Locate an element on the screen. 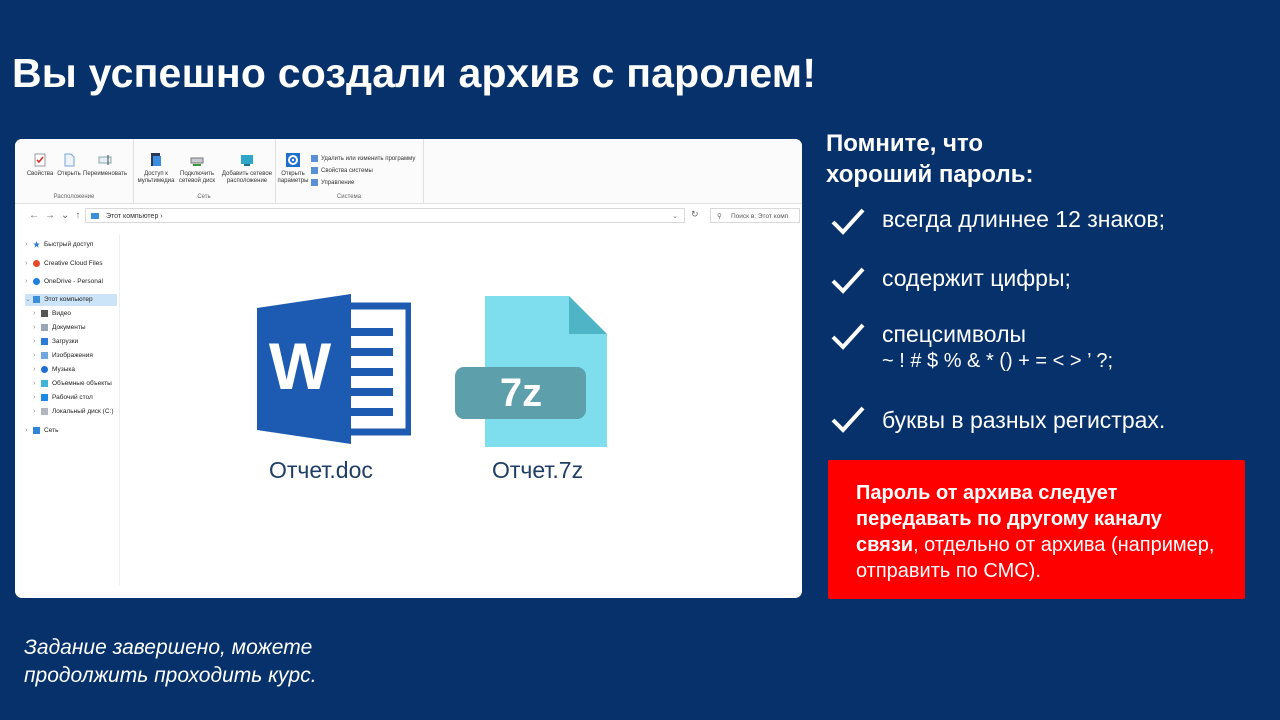 The width and height of the screenshot is (1280, 720). open-button: Открыть is located at coordinates (69, 165).